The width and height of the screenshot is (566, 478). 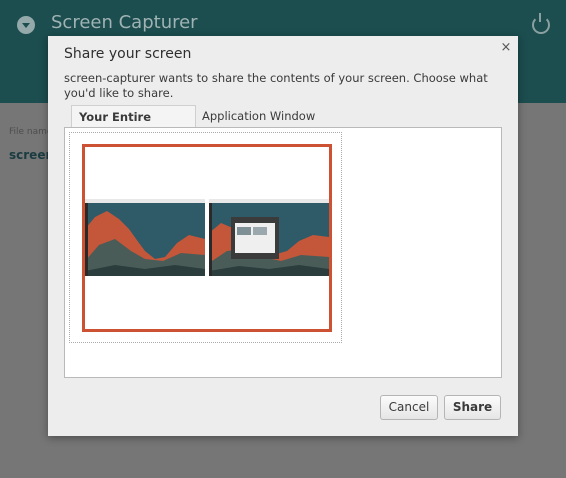 I want to click on tab-entire-screen: Your Entire Screen, so click(x=133, y=125).